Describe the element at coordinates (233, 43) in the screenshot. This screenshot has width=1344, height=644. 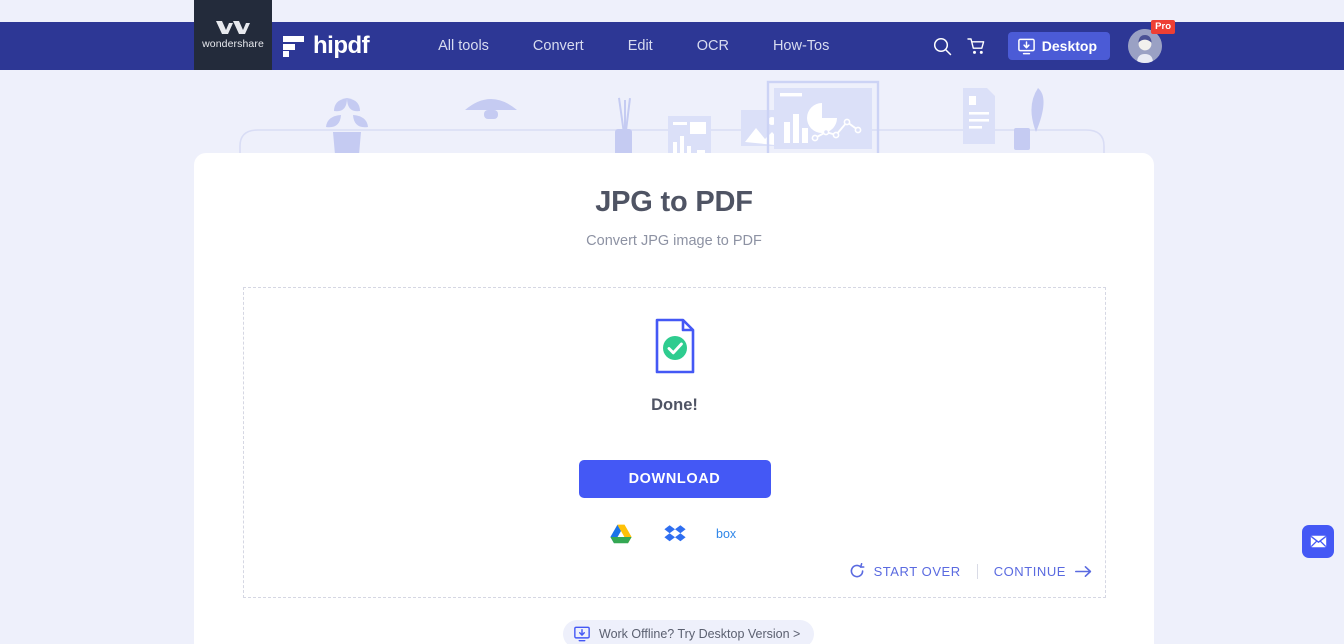
I see `wondershare-label: wondershare` at that location.